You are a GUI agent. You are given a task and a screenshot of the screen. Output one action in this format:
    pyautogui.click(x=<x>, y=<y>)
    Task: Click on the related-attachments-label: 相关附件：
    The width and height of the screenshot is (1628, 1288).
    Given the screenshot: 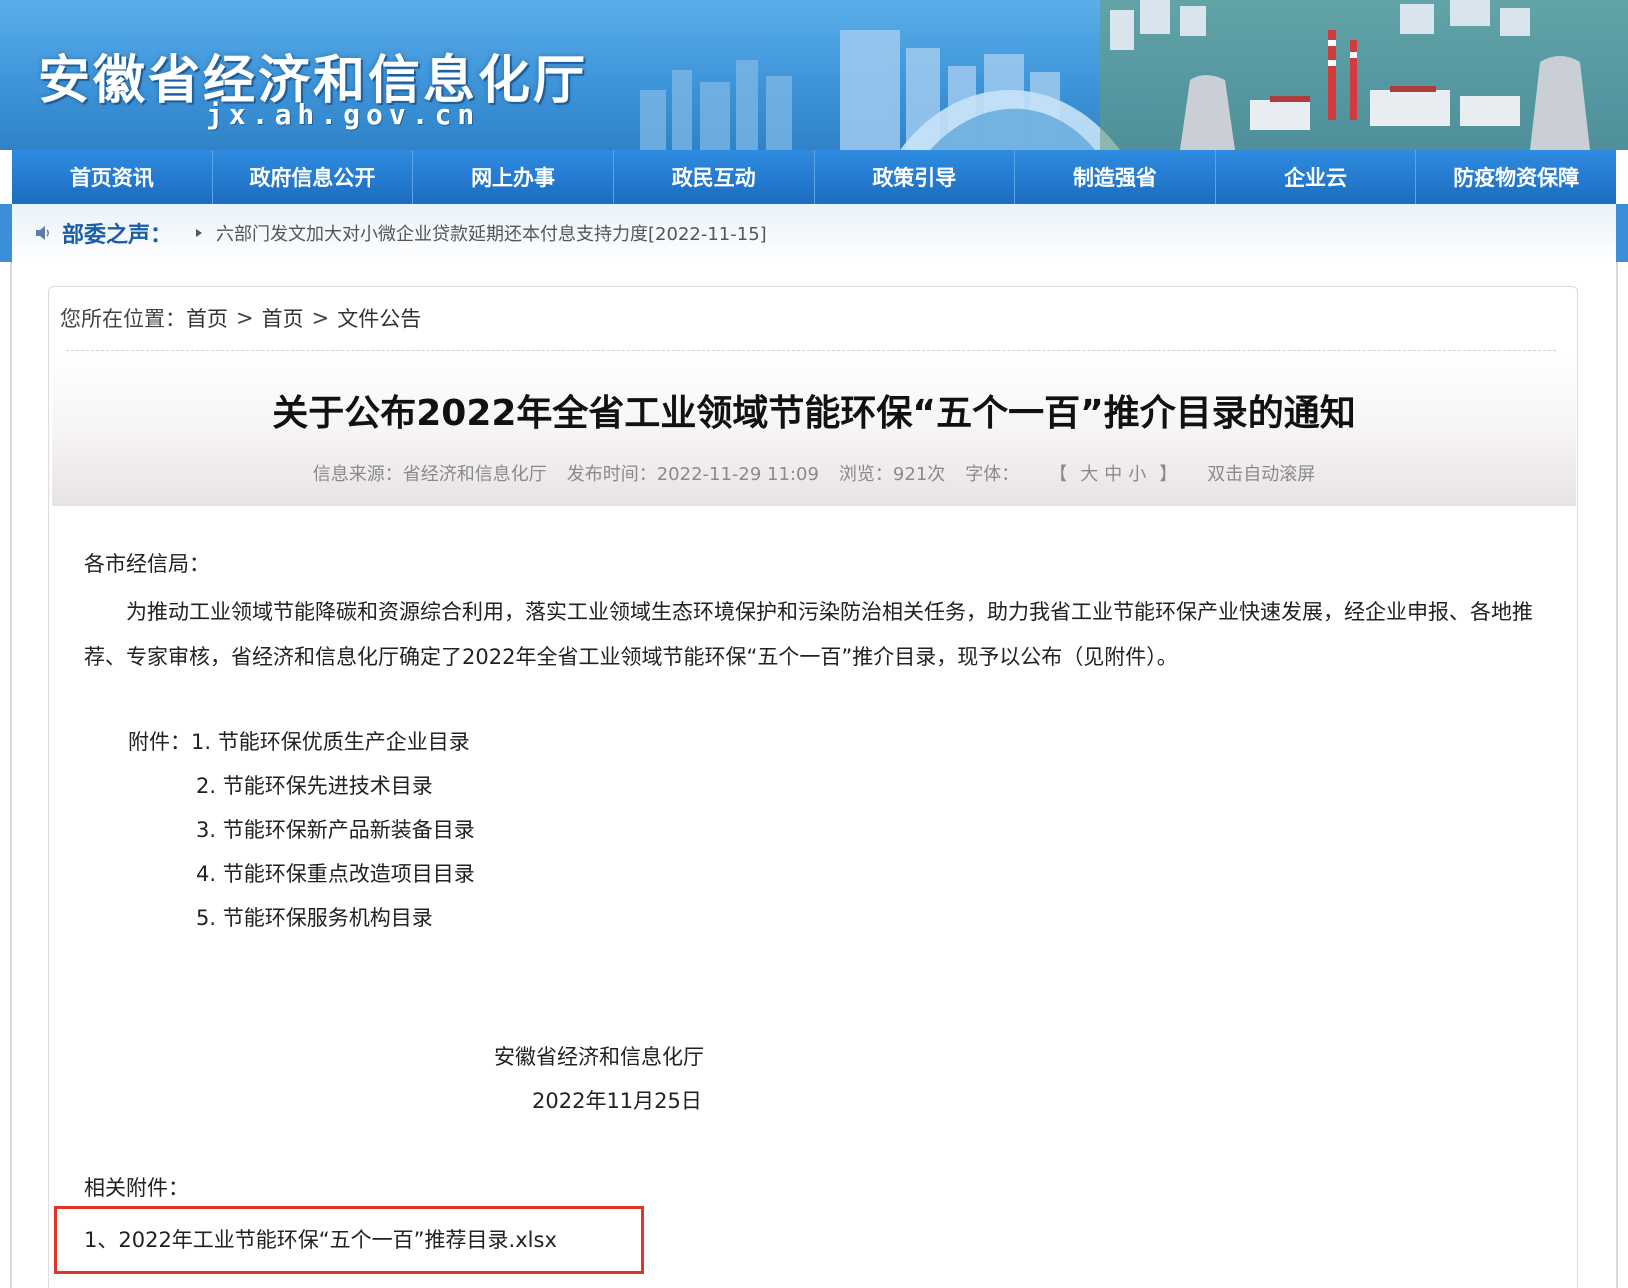 What is the action you would take?
    pyautogui.click(x=136, y=1188)
    